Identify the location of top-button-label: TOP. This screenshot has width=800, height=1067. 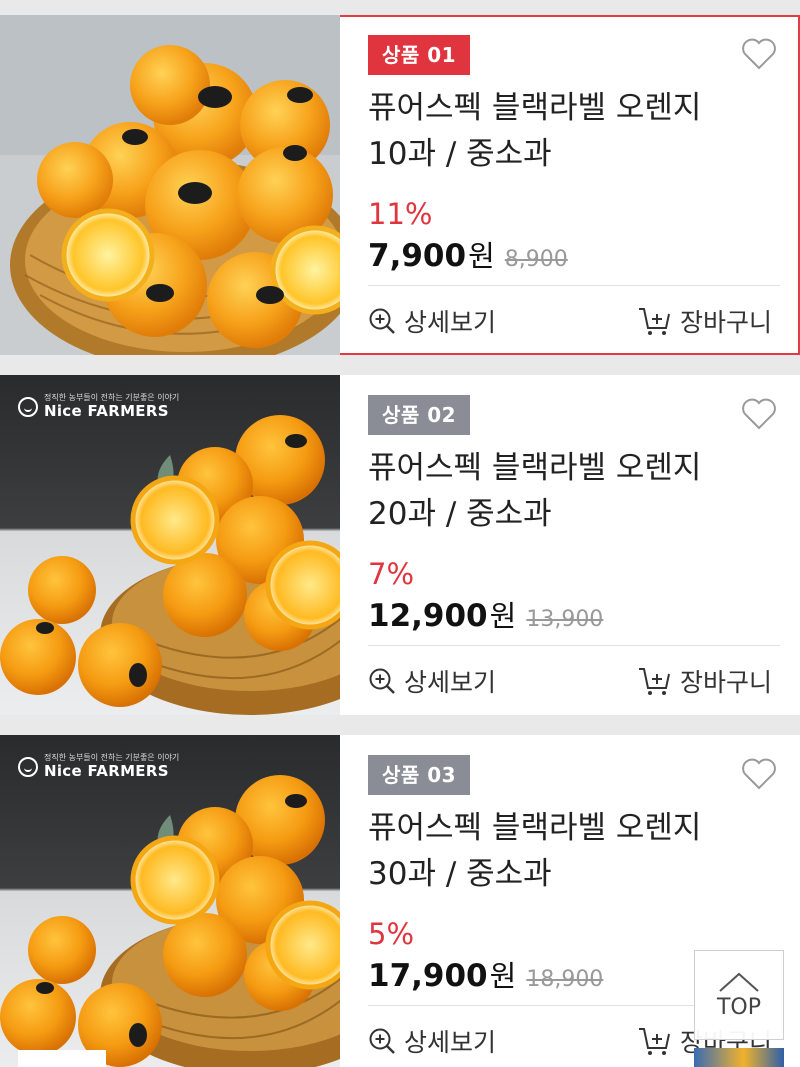
(739, 1007).